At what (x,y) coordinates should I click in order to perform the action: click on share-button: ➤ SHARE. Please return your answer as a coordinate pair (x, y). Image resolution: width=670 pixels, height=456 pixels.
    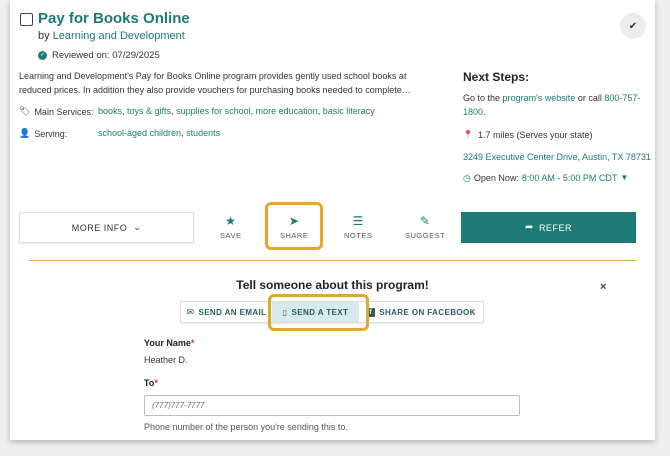
    Looking at the image, I should click on (294, 227).